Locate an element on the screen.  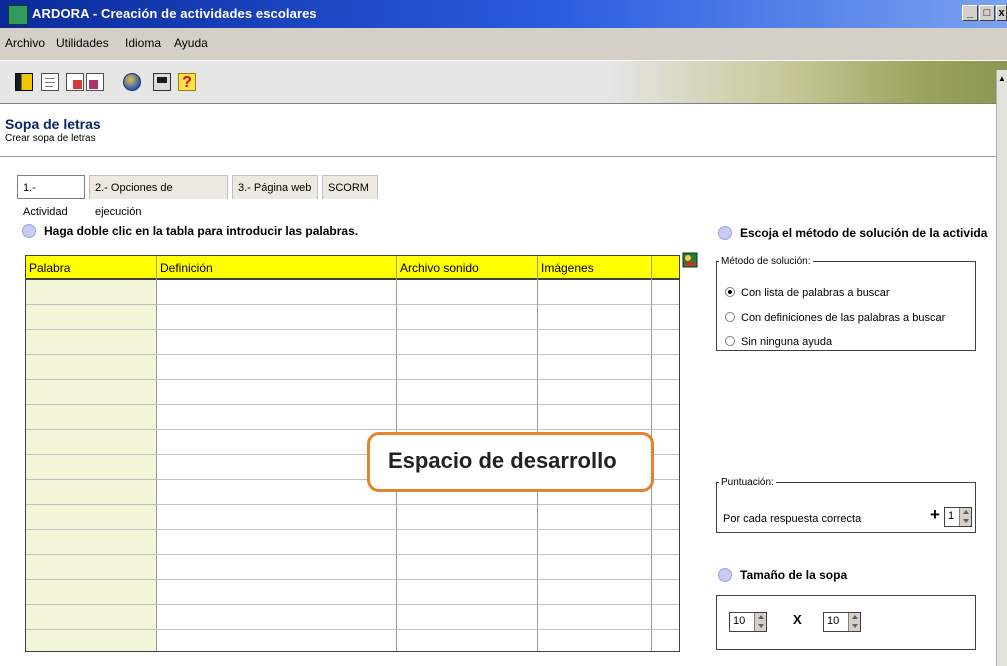
size-heading: Tamaño de la sopa is located at coordinates (794, 575).